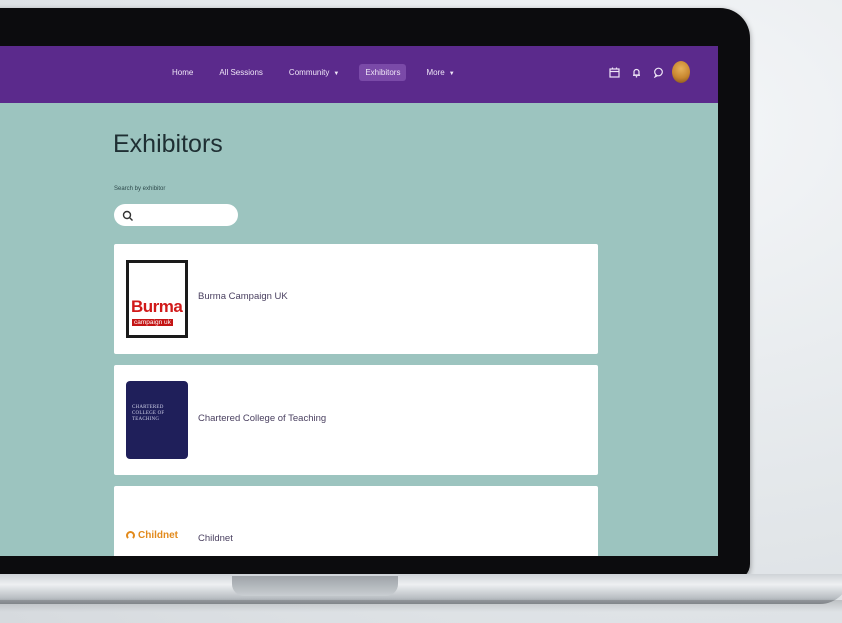 Image resolution: width=842 pixels, height=623 pixels. Describe the element at coordinates (157, 420) in the screenshot. I see `exhibitor-logo: CHARTERED COLLEGE OF TEACHING` at that location.